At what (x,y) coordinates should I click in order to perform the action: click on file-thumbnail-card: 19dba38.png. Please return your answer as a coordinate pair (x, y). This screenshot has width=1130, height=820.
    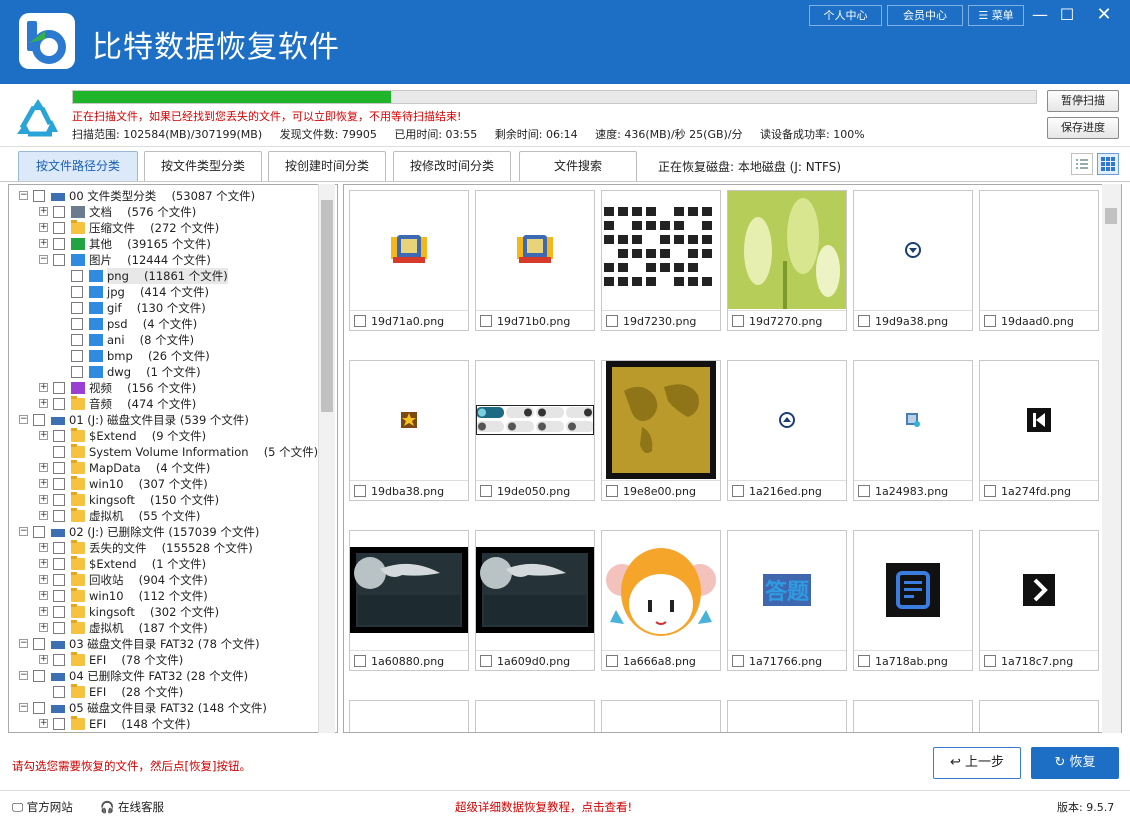
    Looking at the image, I should click on (409, 430).